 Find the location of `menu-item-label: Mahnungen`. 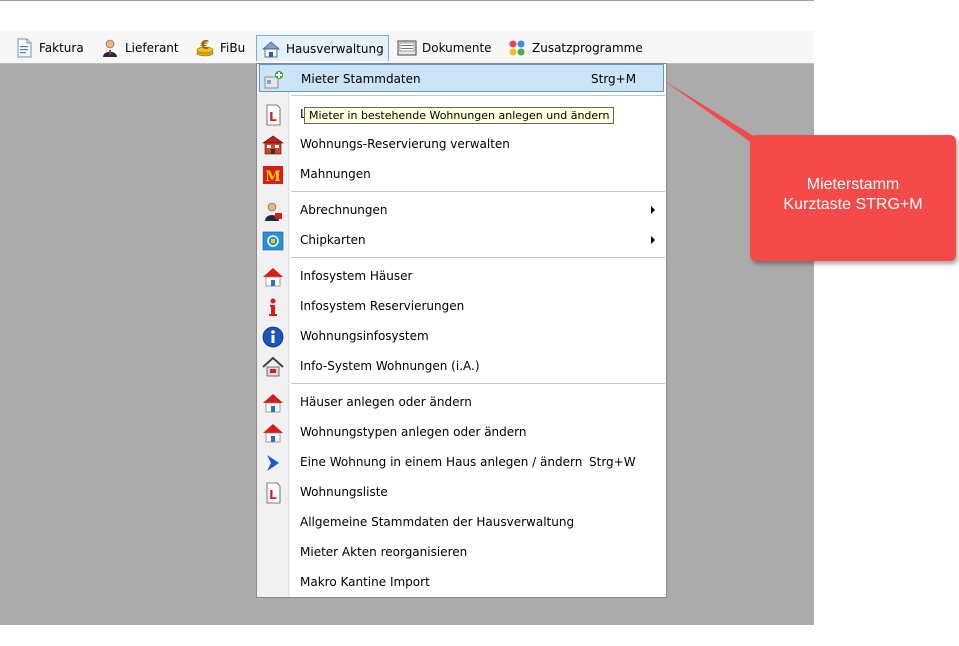

menu-item-label: Mahnungen is located at coordinates (335, 174).